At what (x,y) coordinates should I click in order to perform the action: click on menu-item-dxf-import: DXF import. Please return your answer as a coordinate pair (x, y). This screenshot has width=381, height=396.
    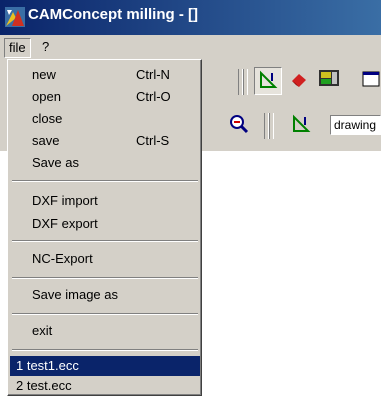
    Looking at the image, I should click on (105, 201).